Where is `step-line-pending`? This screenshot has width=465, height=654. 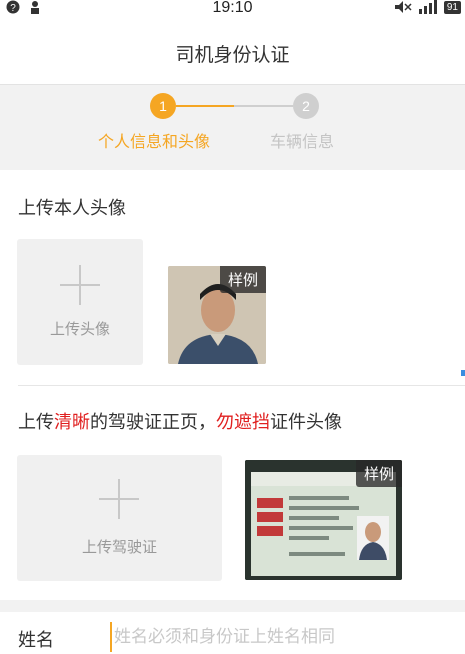
step-line-pending is located at coordinates (263, 106).